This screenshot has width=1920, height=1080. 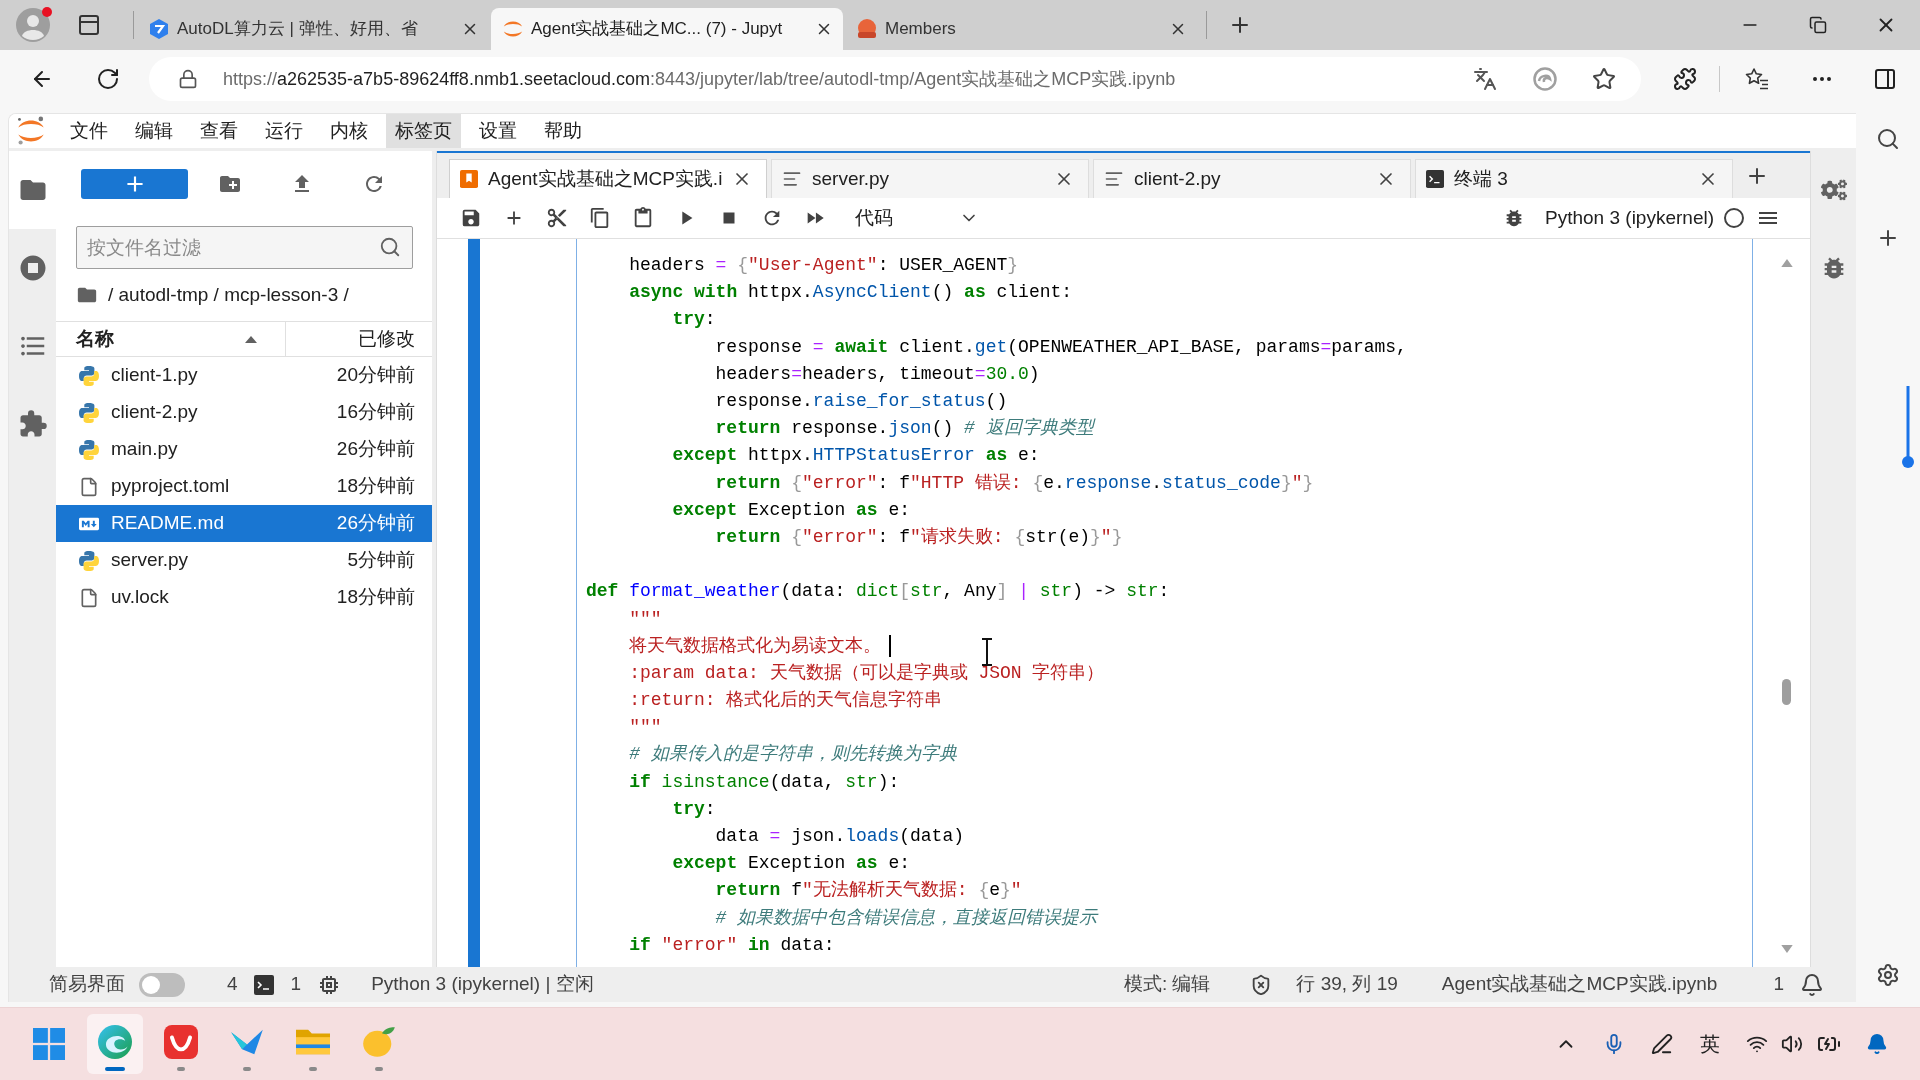 I want to click on toggle-switch, so click(x=162, y=984).